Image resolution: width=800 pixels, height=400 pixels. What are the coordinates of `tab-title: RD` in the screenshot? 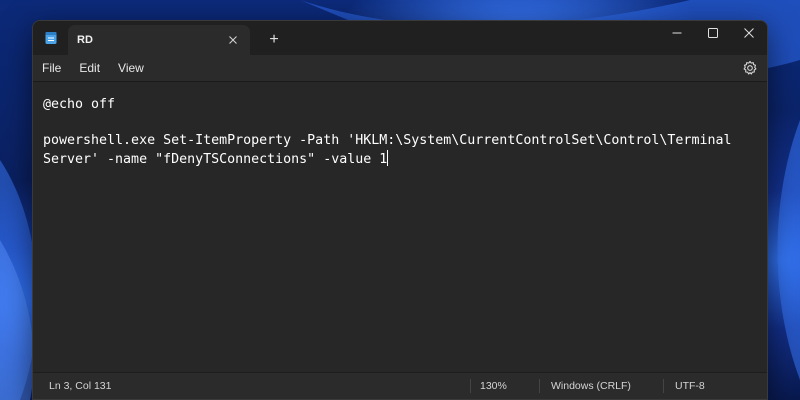 It's located at (85, 40).